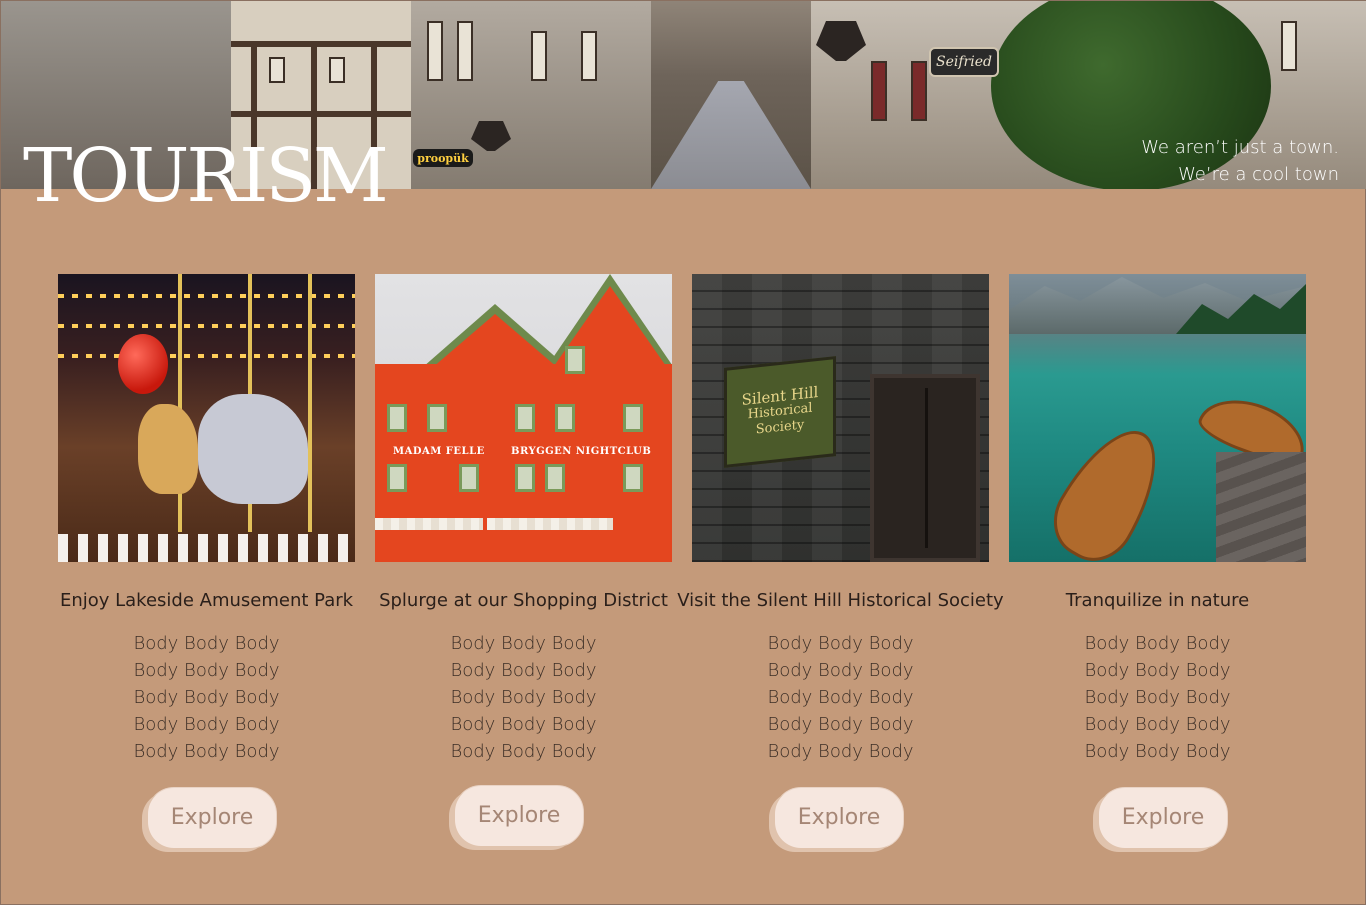  I want to click on tagline-line-1: We aren’t just a town., so click(1240, 147).